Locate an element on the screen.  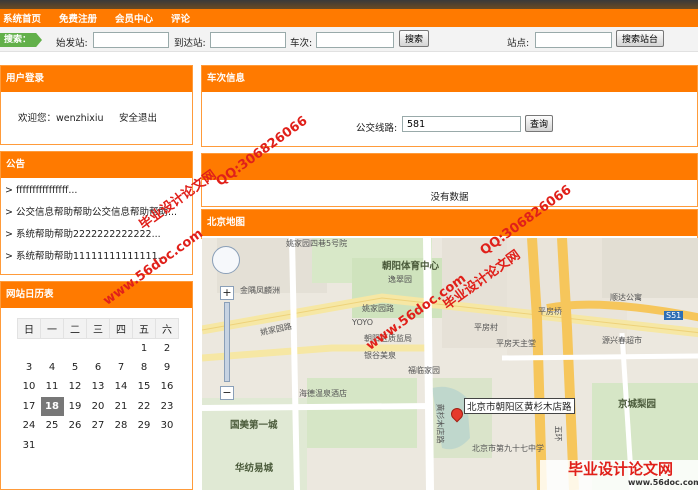
start-station-input is located at coordinates (131, 40).